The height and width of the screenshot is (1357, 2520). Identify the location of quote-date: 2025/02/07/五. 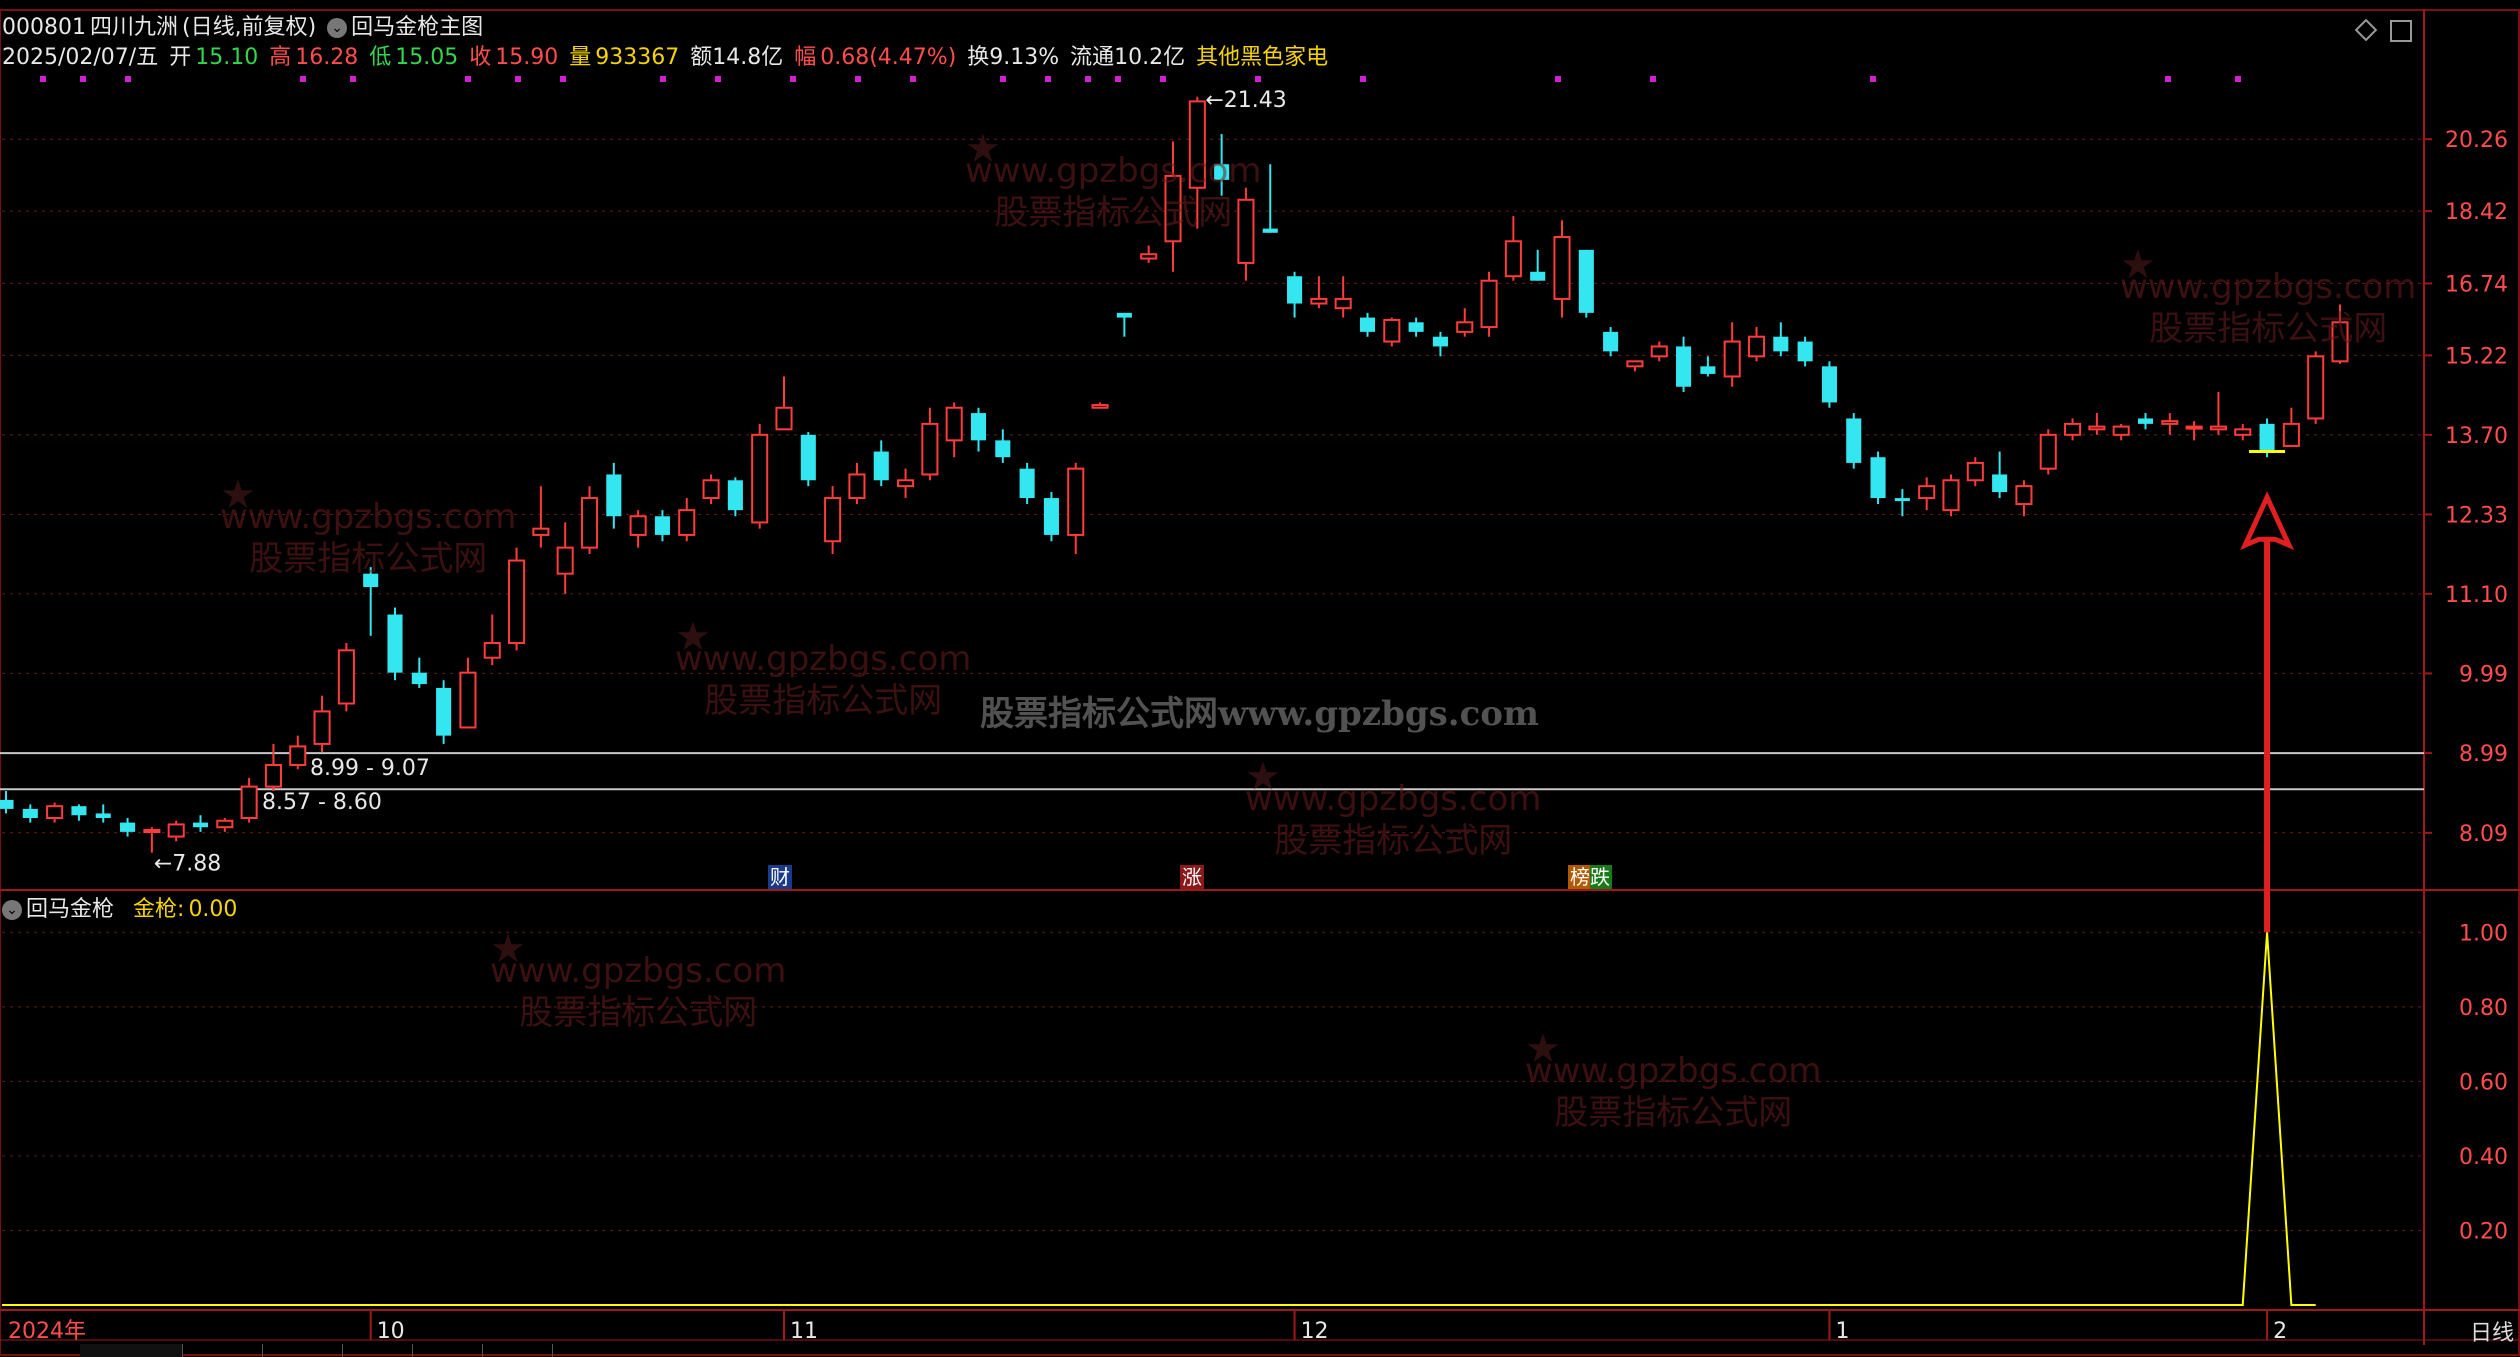
(80, 57).